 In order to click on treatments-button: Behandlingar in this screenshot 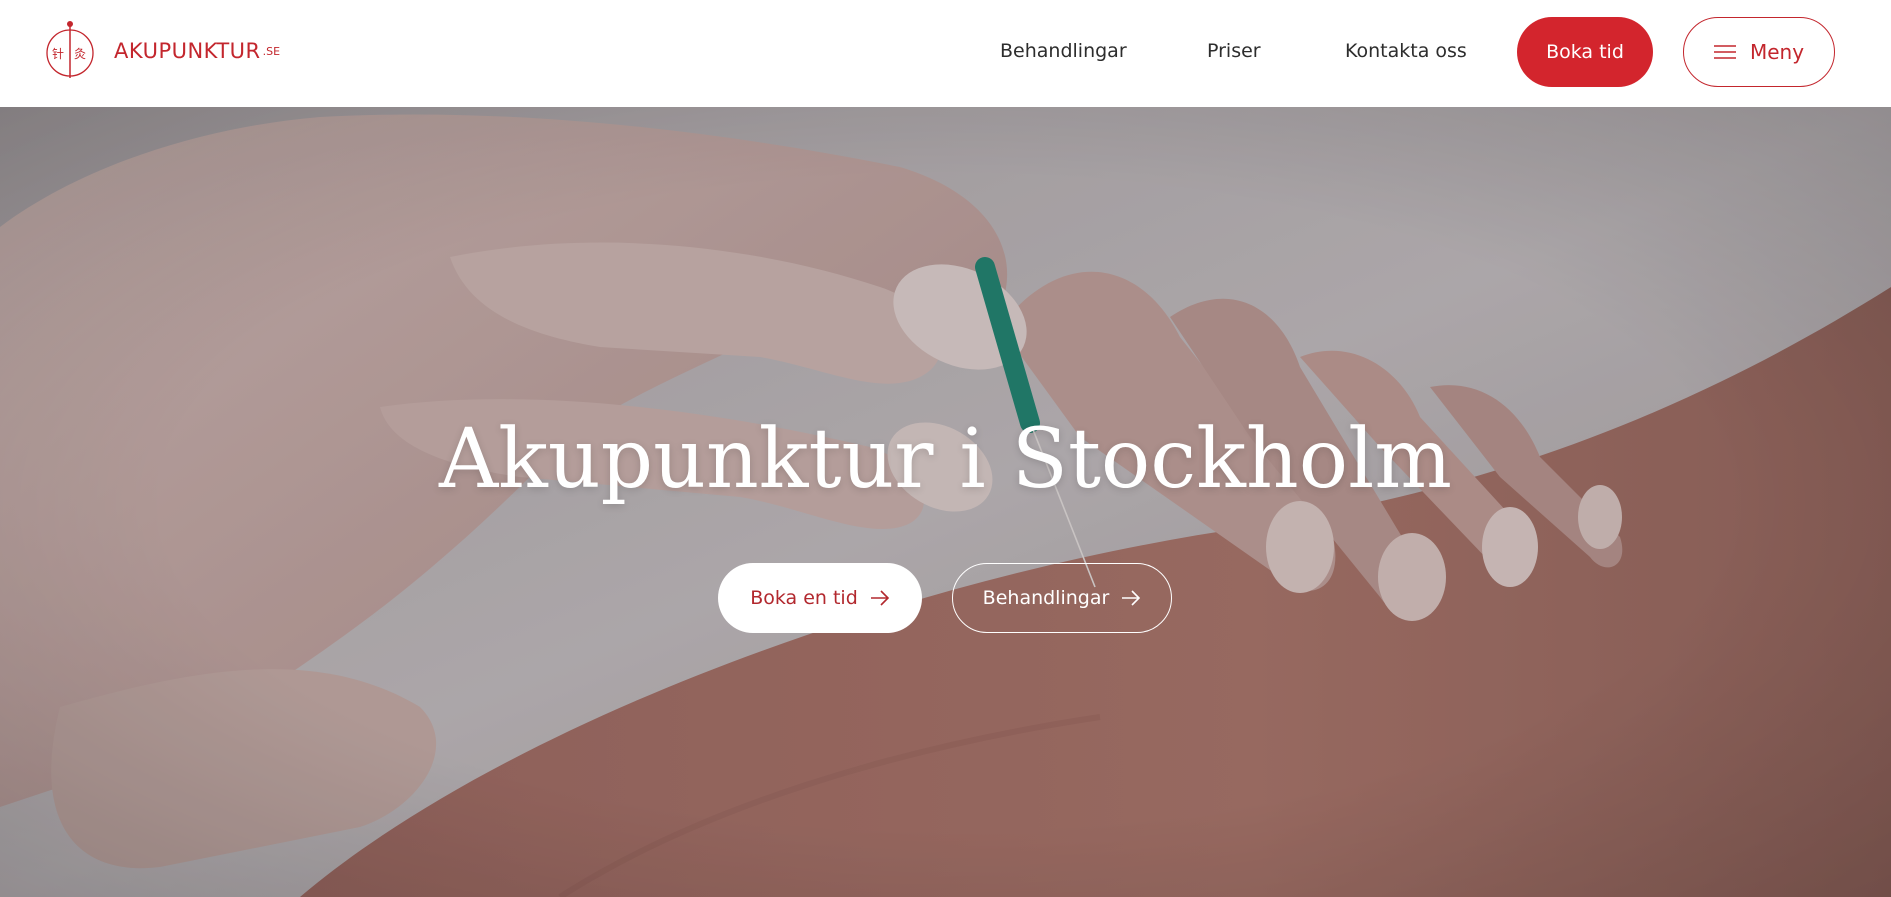, I will do `click(1062, 598)`.